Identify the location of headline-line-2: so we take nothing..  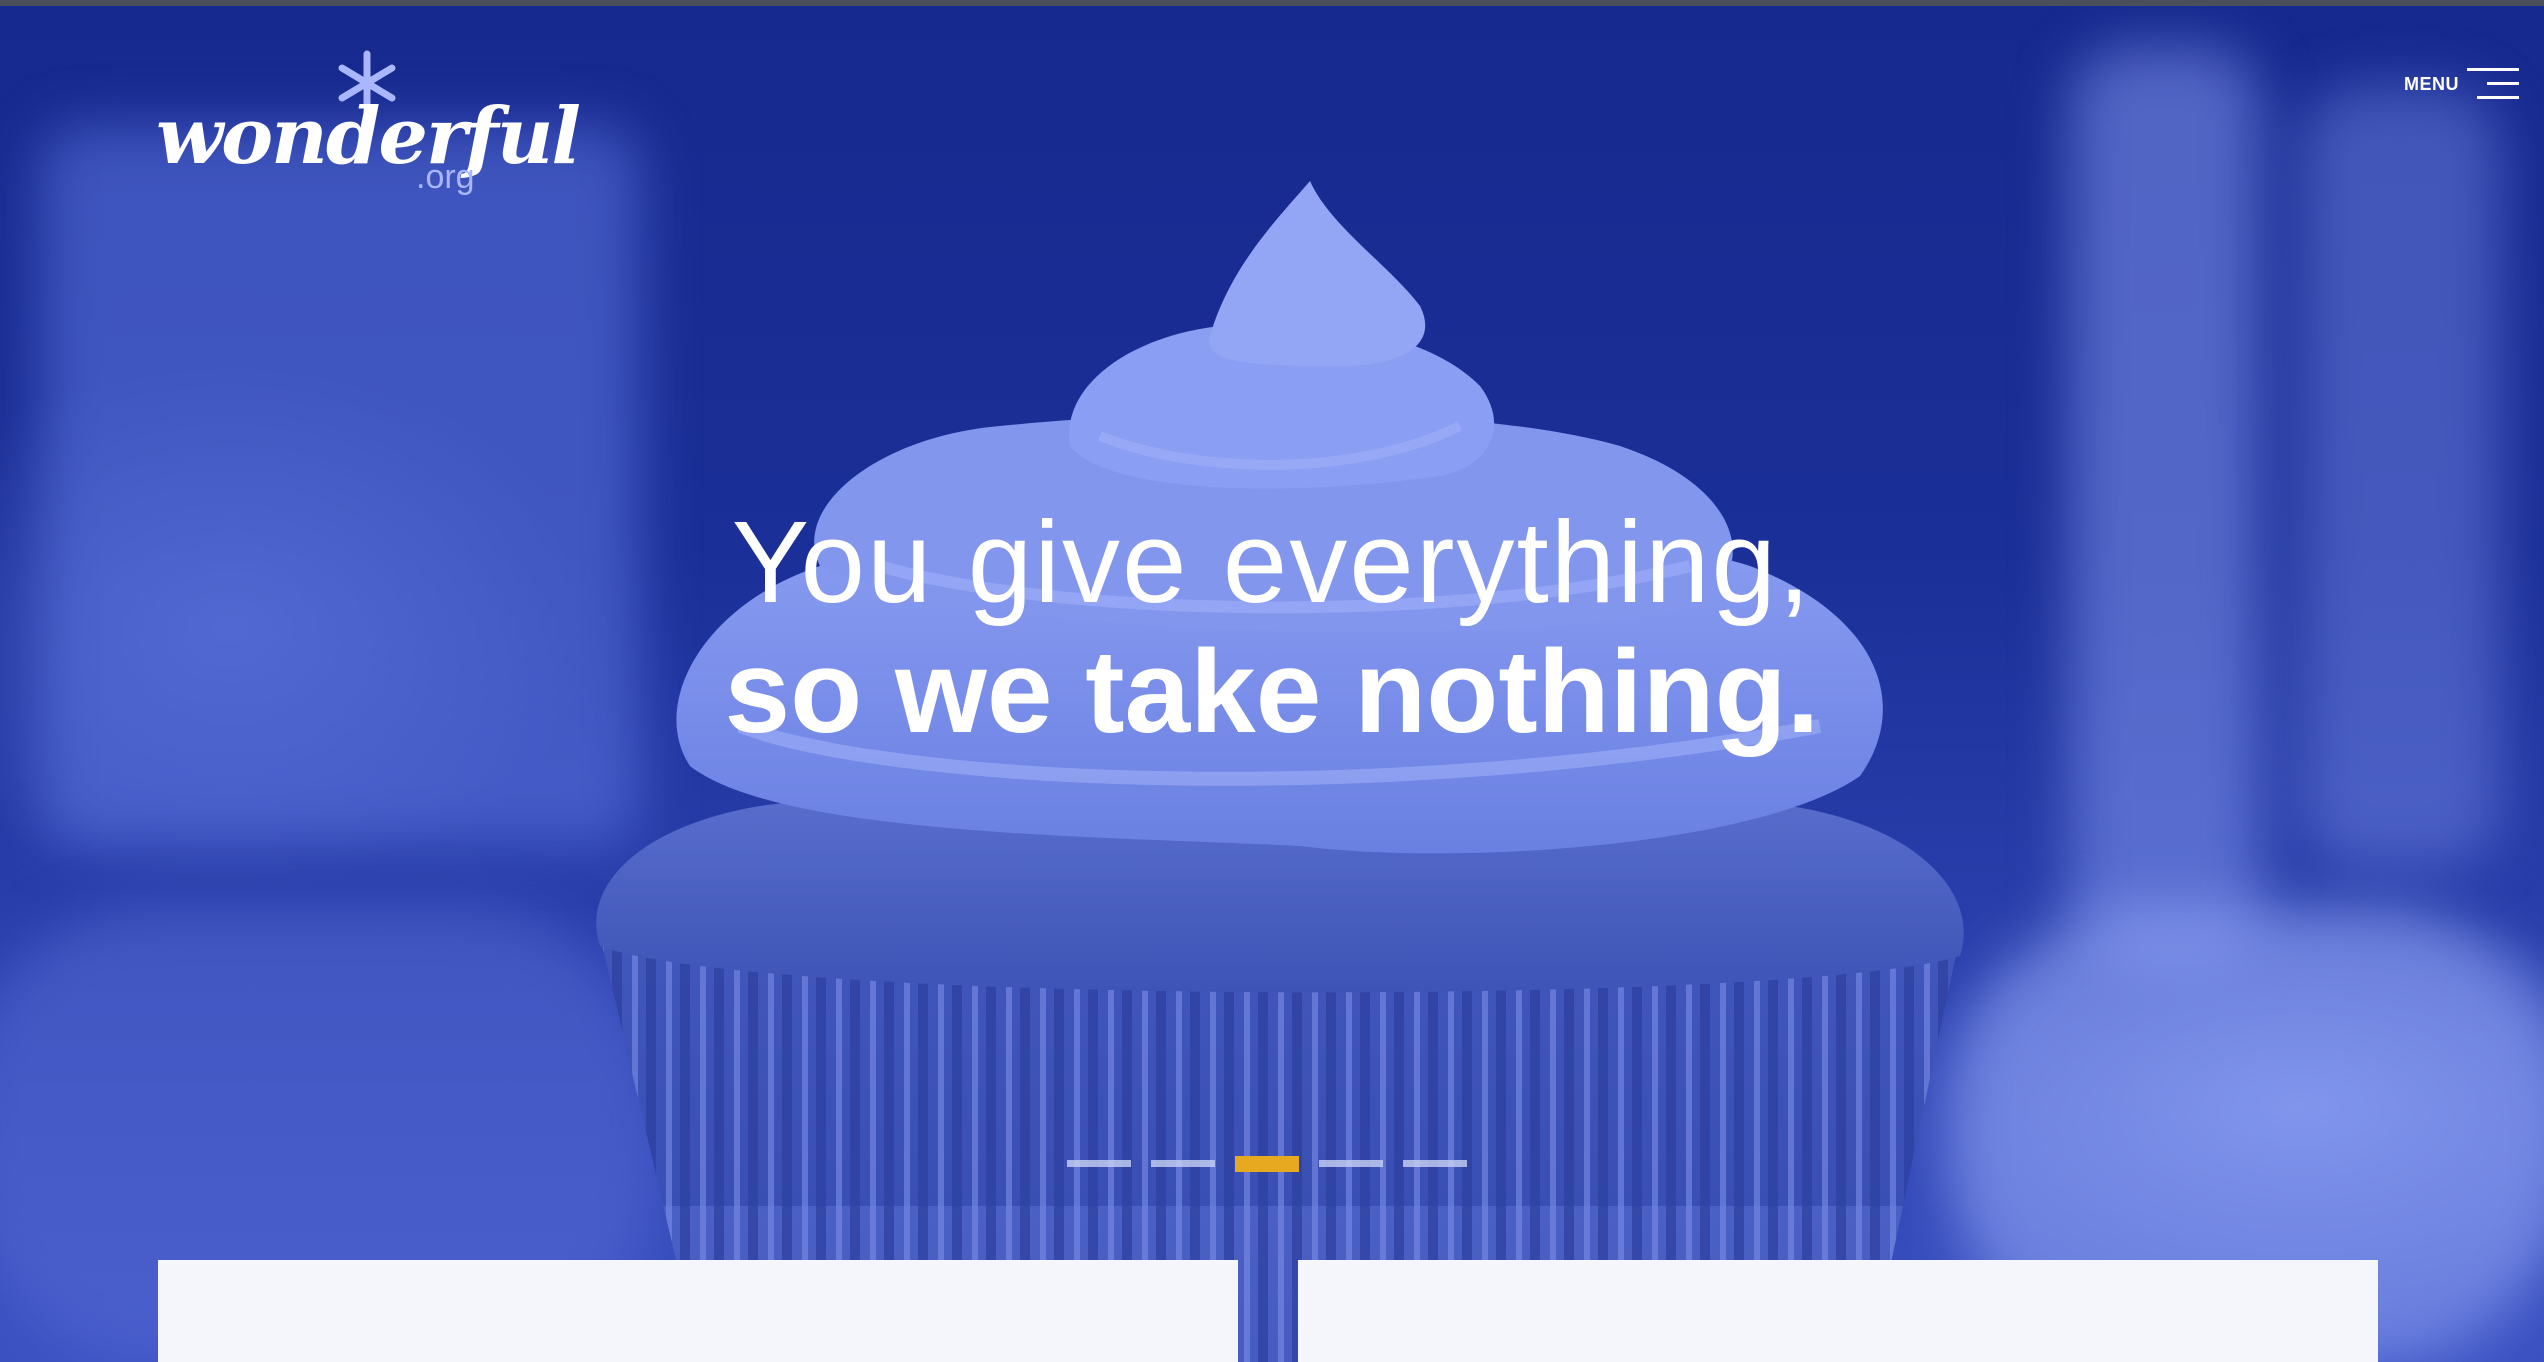
(1272, 692).